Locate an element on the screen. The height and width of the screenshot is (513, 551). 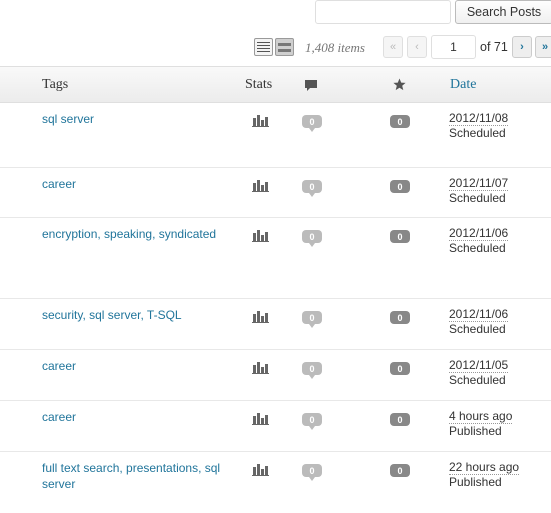
search-posts-button: Search Posts is located at coordinates (503, 12).